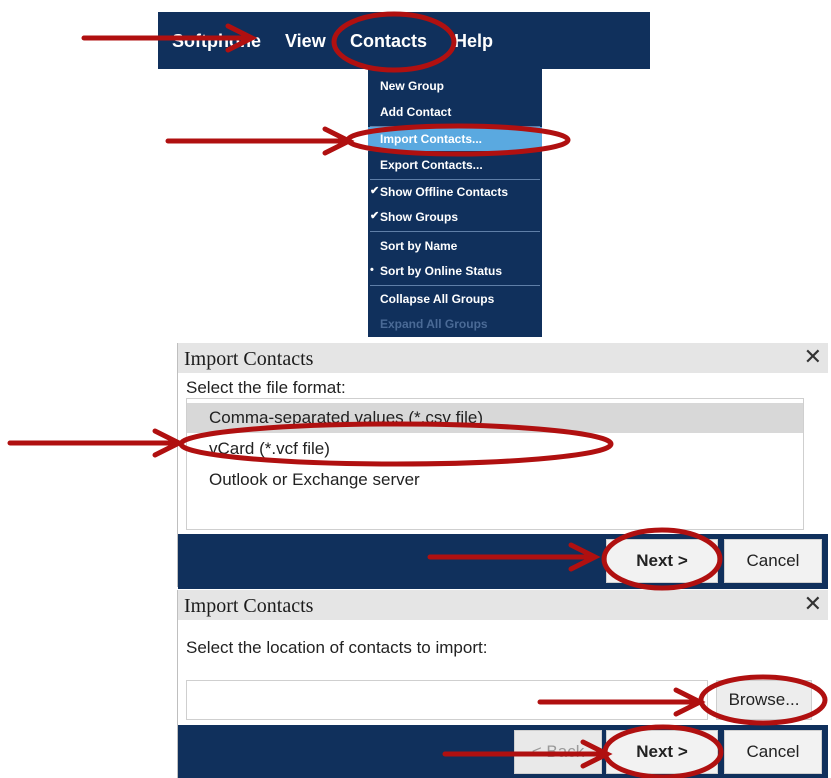 The image size is (831, 778). Describe the element at coordinates (444, 192) in the screenshot. I see `menu-item-label: Show Offline Contacts` at that location.